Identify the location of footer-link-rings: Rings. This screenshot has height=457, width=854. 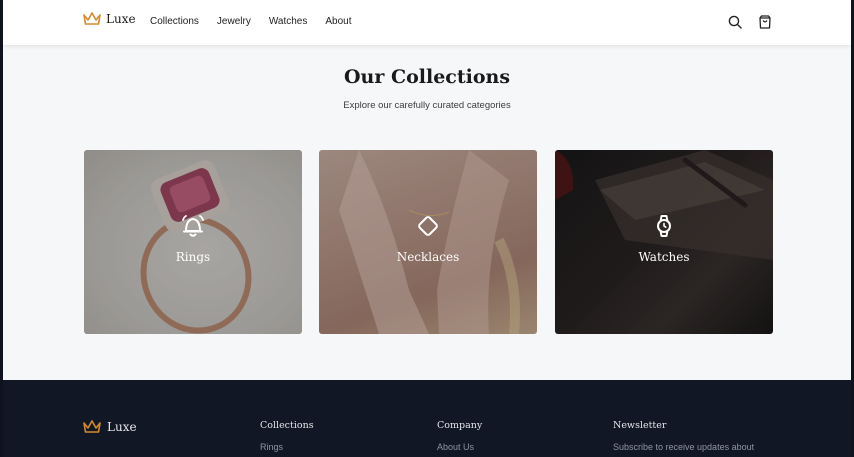
(287, 447).